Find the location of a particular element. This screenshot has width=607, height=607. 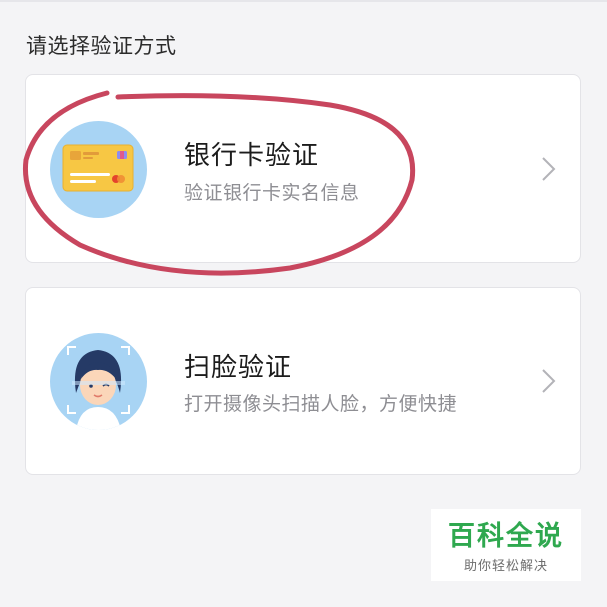

bank-card-option-description: 验证银行卡实名信息 is located at coordinates (272, 193).